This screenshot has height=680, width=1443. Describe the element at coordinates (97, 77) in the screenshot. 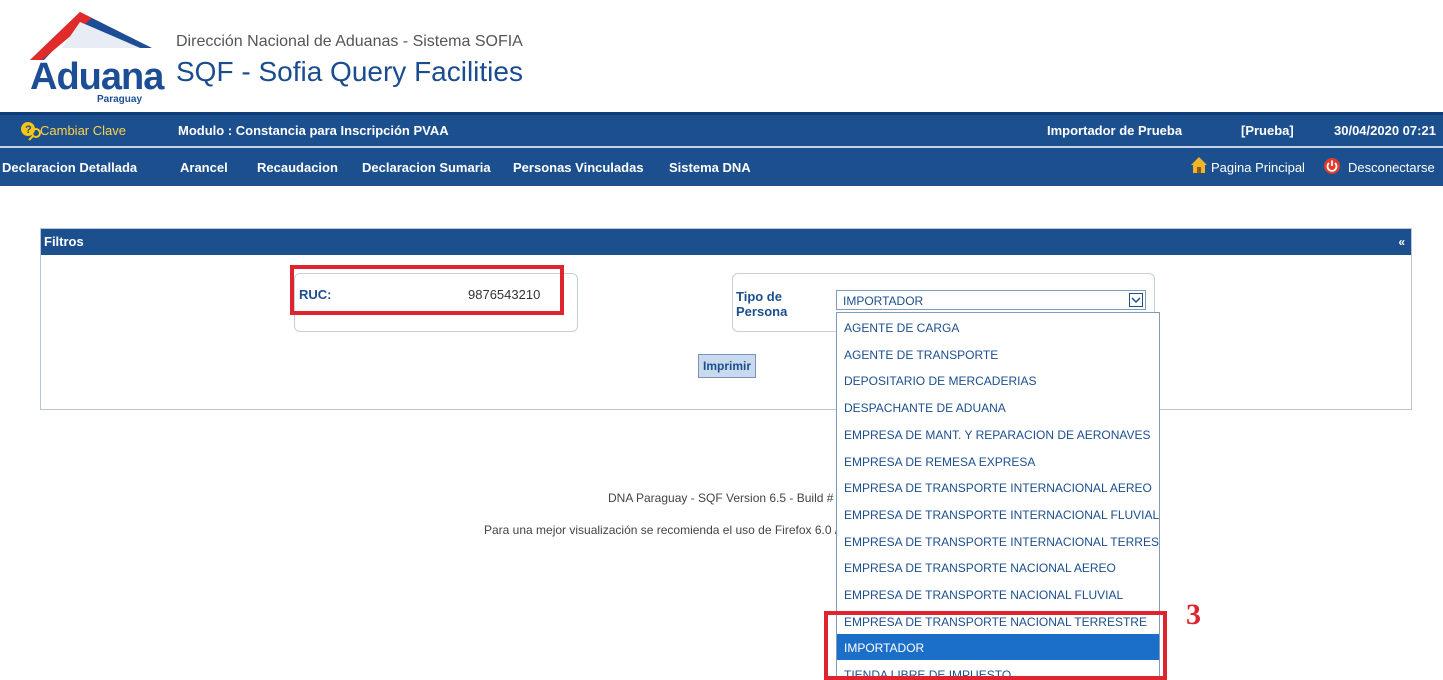

I see `logo-word: Aduana` at that location.